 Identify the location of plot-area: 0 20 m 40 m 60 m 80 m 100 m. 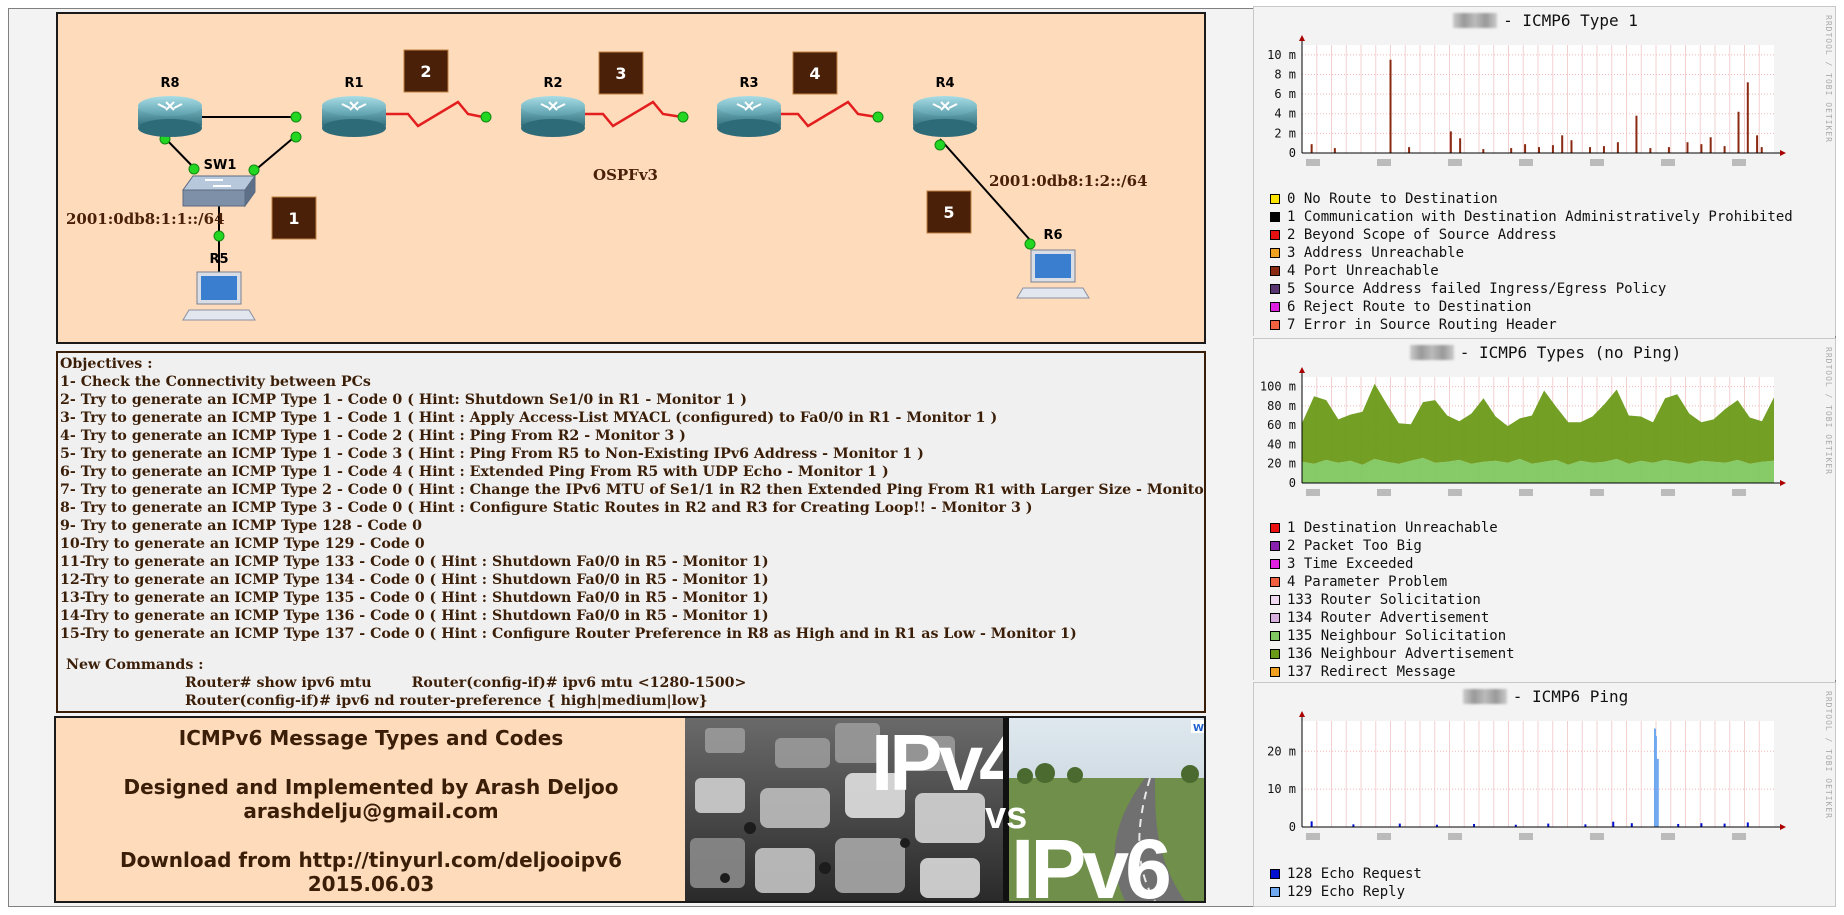
(1523, 431).